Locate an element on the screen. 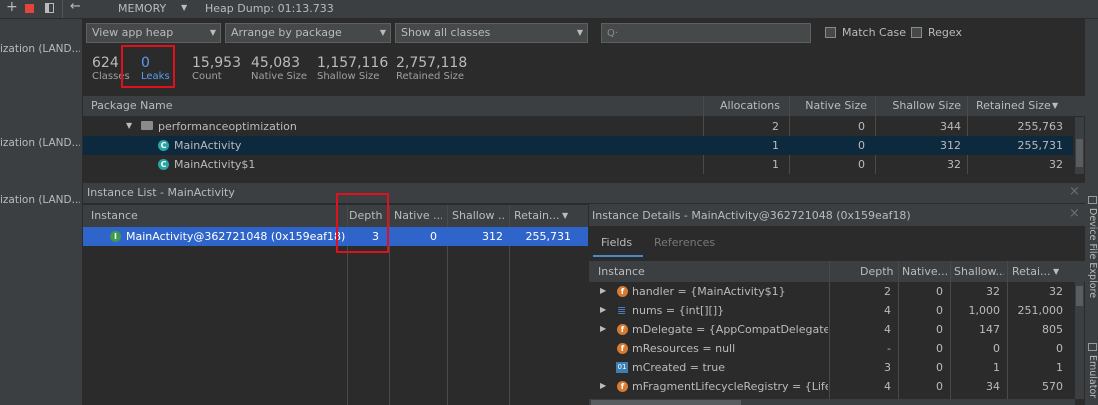  back-arrow-icon: ← is located at coordinates (75, 7).